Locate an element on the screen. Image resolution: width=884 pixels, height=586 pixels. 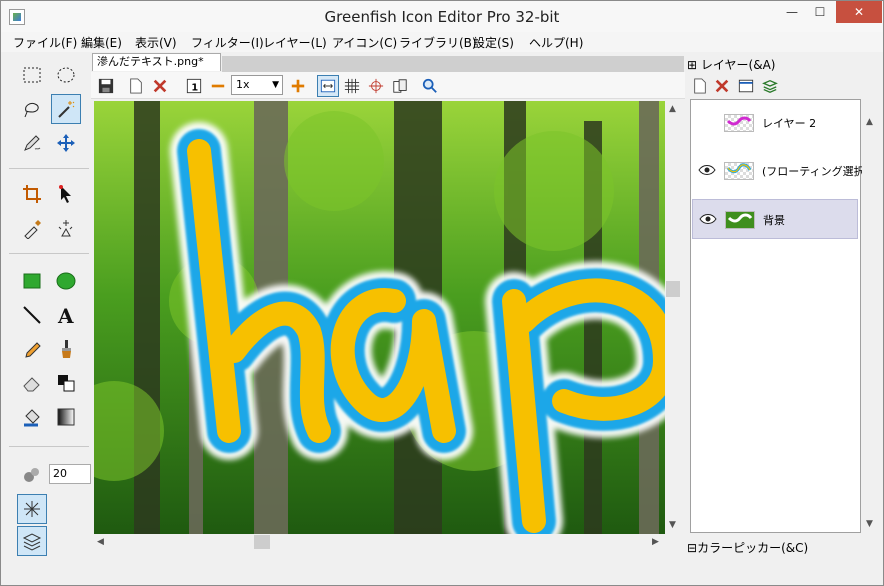
layer-name: (フローティング選択) is located at coordinates (815, 171).